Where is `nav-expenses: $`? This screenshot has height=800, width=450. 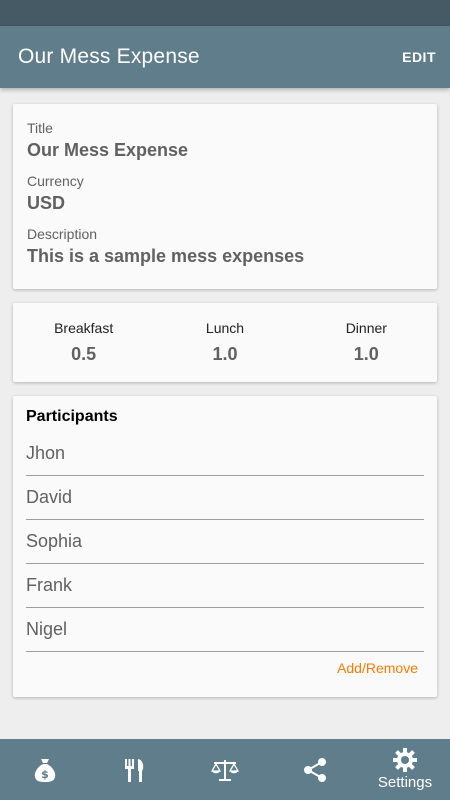 nav-expenses: $ is located at coordinates (45, 769).